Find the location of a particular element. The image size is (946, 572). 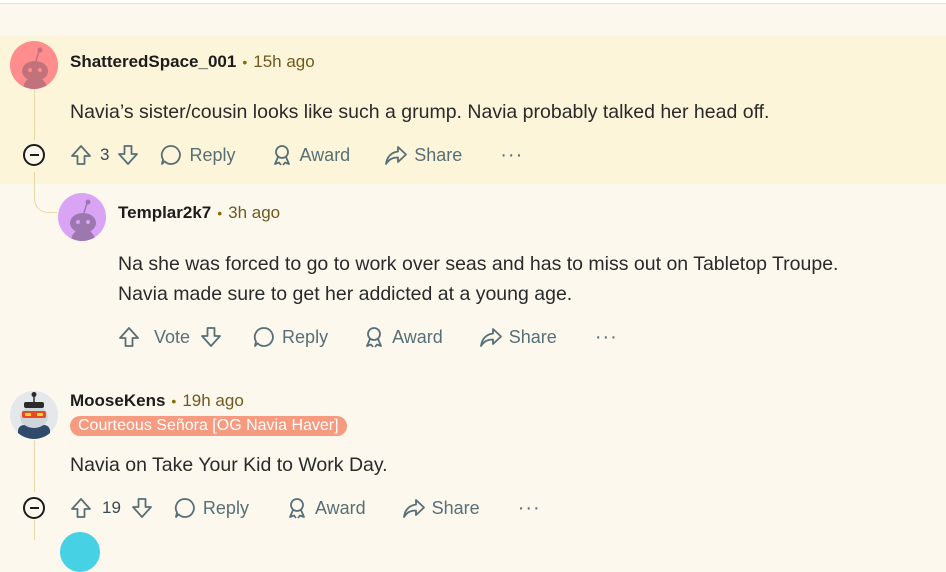

comment-meta: MooseKens • 19h ago is located at coordinates (157, 401).